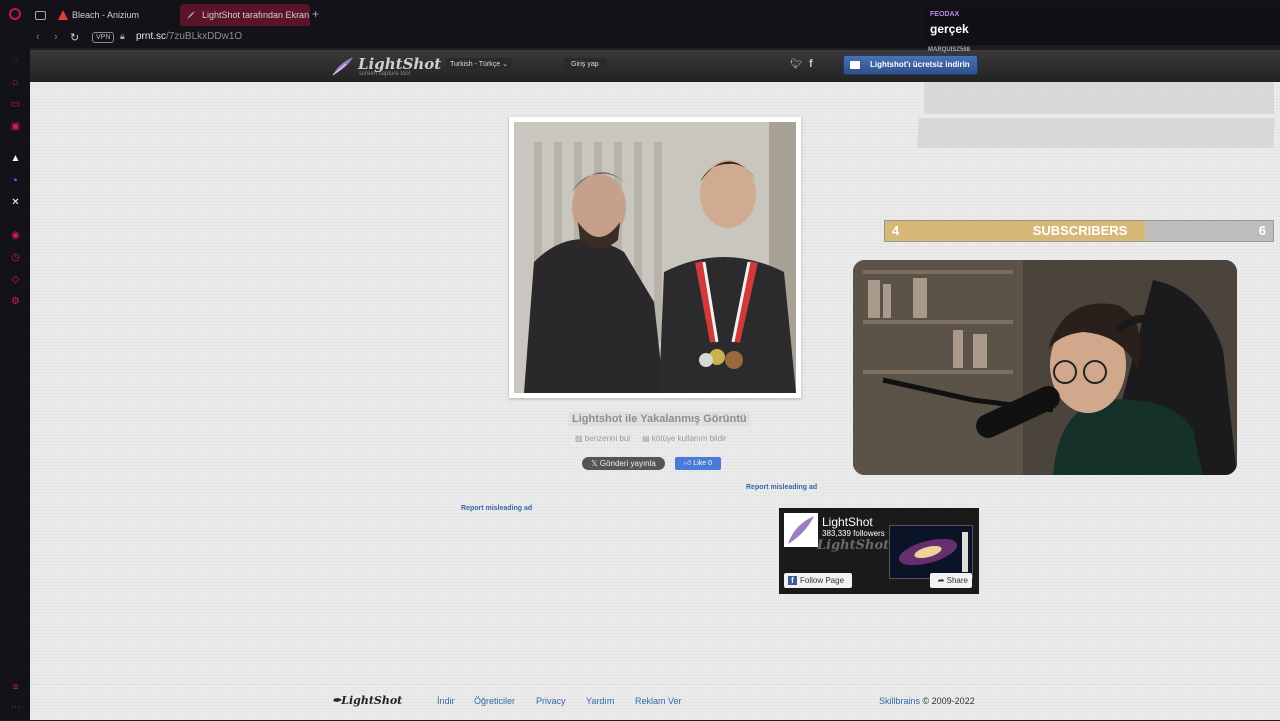 This screenshot has width=1280, height=721. What do you see at coordinates (315, 14) in the screenshot?
I see `new-tab-button: +` at bounding box center [315, 14].